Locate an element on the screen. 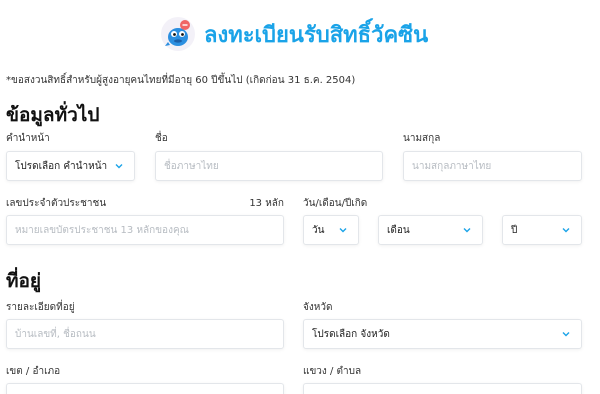 This screenshot has width=600, height=394. prefix-select-value: โปรดเลือก คำนำหน้า is located at coordinates (61, 166).